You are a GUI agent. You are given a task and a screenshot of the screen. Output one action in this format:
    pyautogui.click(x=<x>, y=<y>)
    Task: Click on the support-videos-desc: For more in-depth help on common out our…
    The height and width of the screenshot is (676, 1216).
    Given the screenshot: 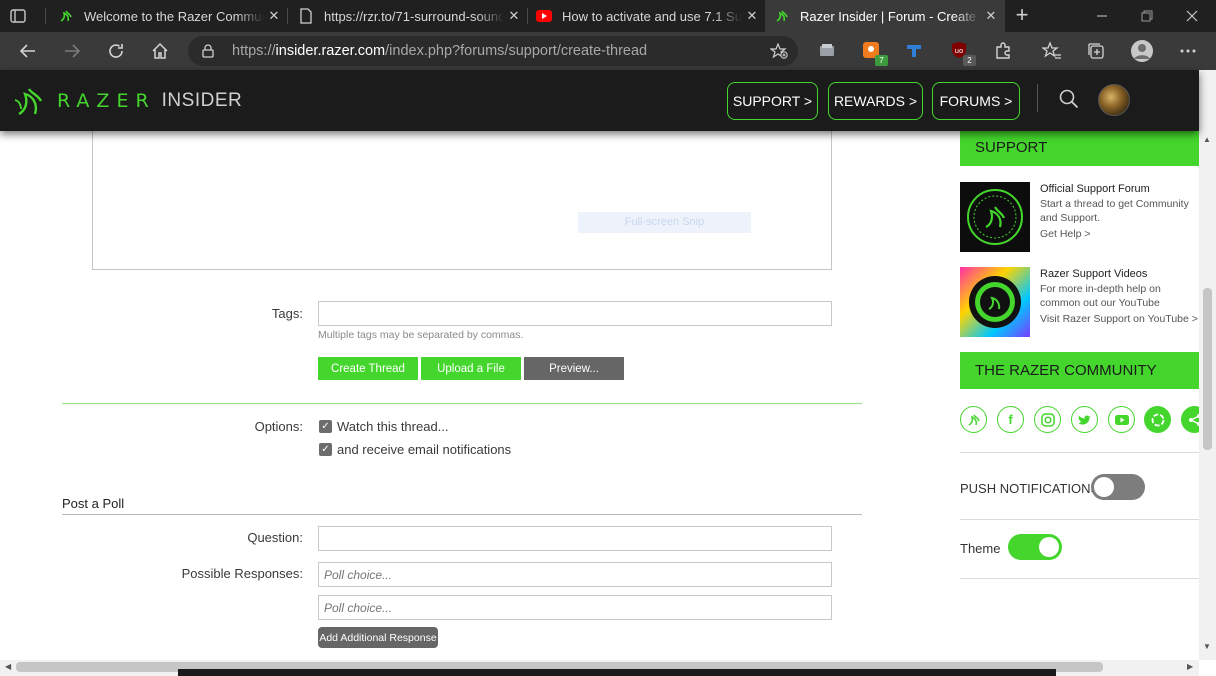 What is the action you would take?
    pyautogui.click(x=1100, y=296)
    